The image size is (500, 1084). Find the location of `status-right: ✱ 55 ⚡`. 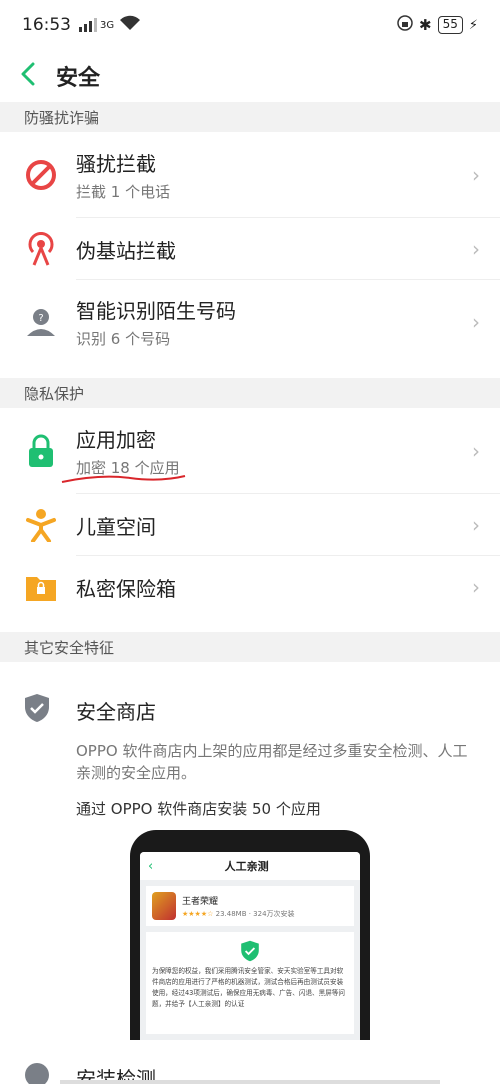

status-right: ✱ 55 ⚡ is located at coordinates (437, 25).